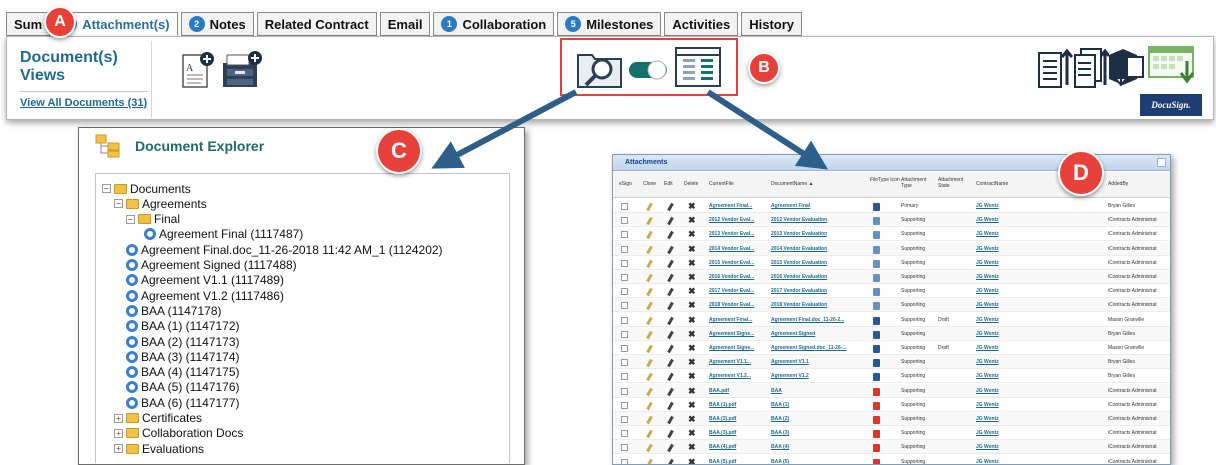 The width and height of the screenshot is (1216, 465). I want to click on callout-badge-c: C, so click(399, 151).